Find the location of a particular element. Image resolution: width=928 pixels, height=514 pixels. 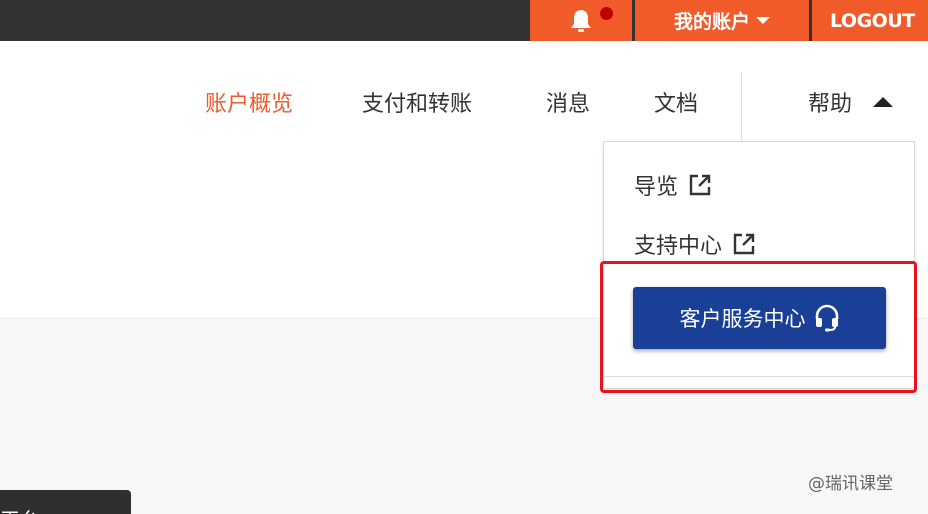

help-item-support-center-label: 支持中心 is located at coordinates (678, 246).